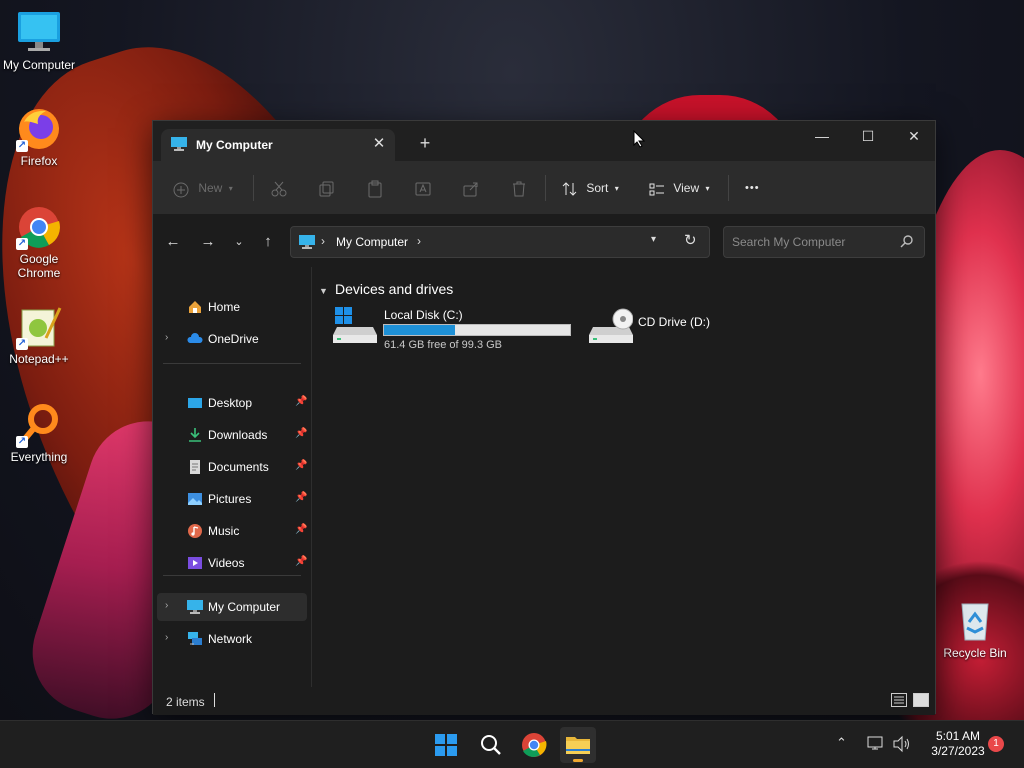 This screenshot has height=768, width=1024. Describe the element at coordinates (921, 700) in the screenshot. I see `tiles-view-button` at that location.